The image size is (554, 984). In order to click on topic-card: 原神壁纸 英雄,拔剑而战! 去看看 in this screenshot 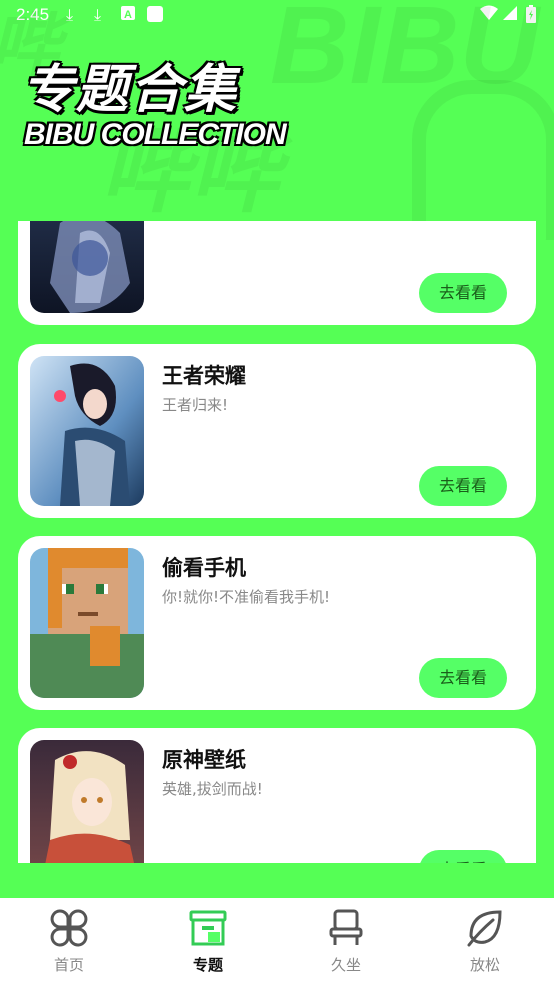, I will do `click(277, 795)`.